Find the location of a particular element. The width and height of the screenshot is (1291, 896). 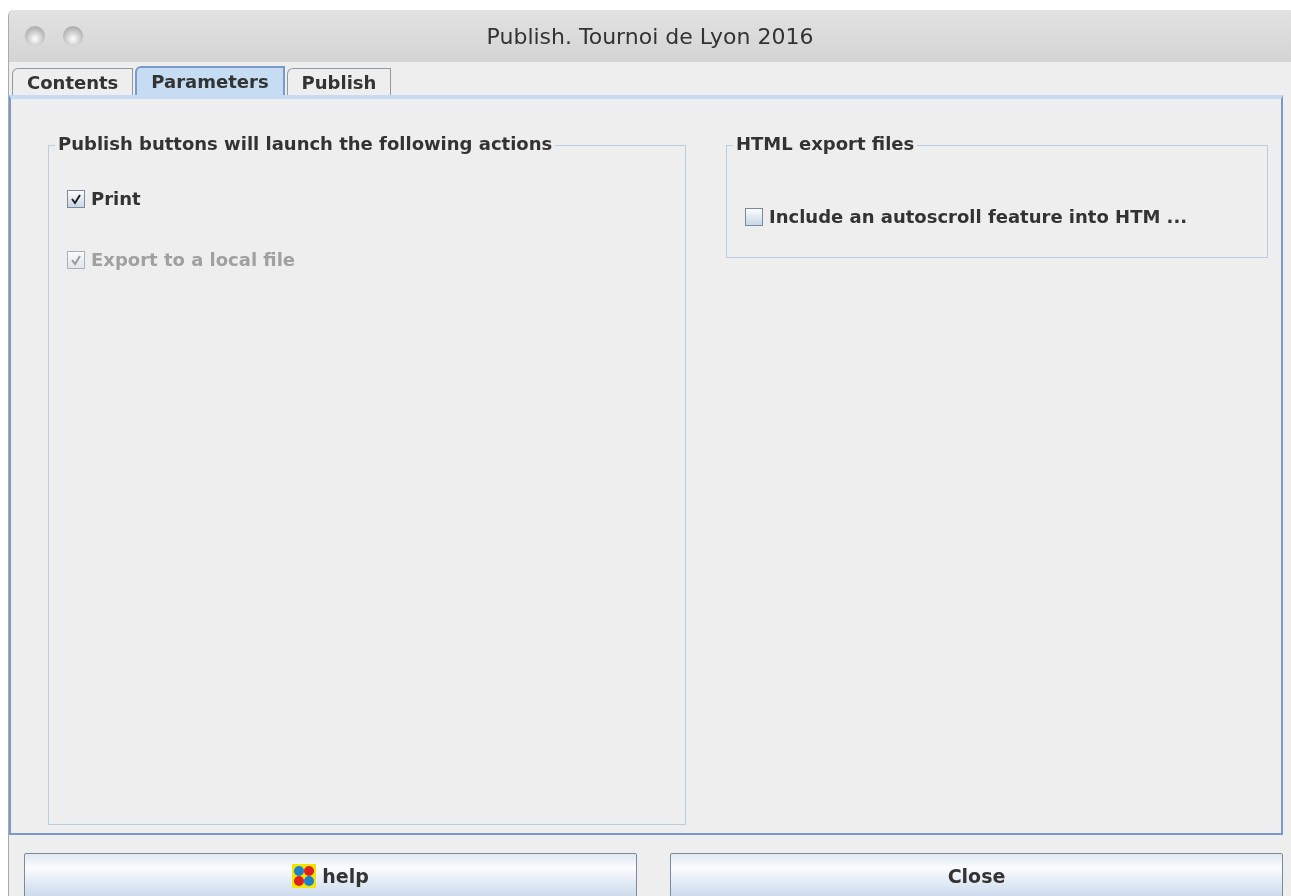

group-title: Publish buttons will launch the following actions is located at coordinates (305, 143).